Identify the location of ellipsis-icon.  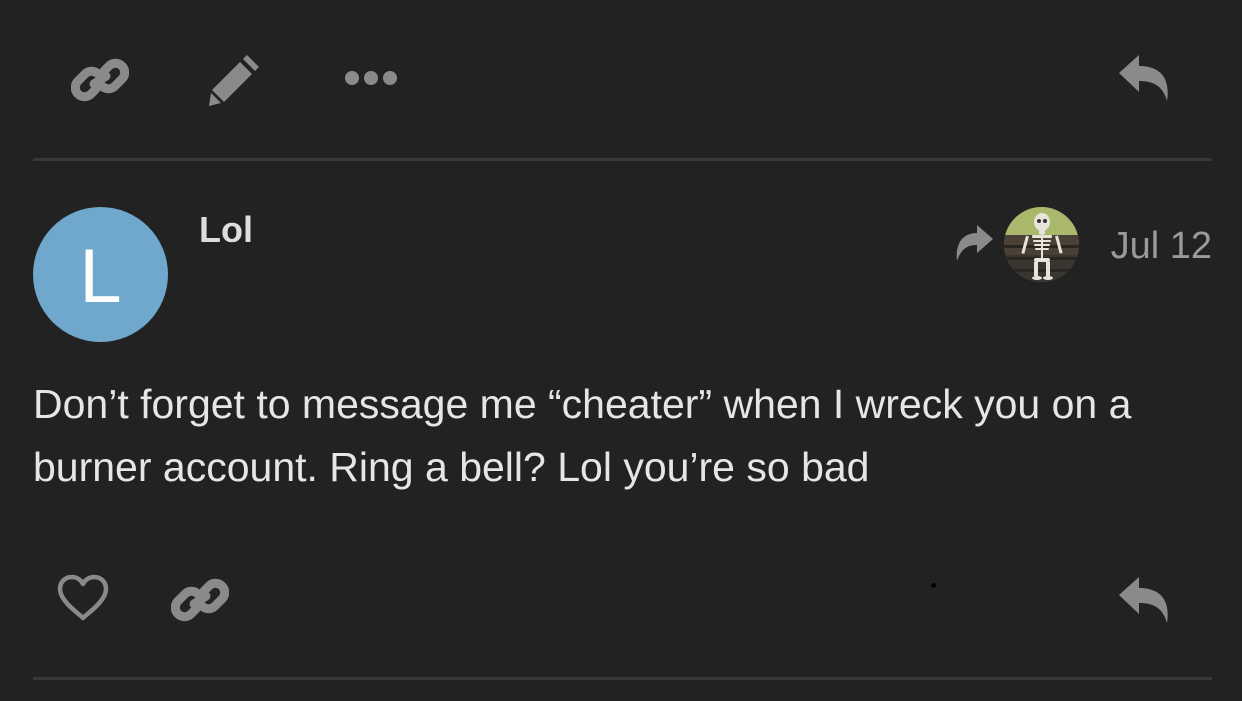
(371, 78).